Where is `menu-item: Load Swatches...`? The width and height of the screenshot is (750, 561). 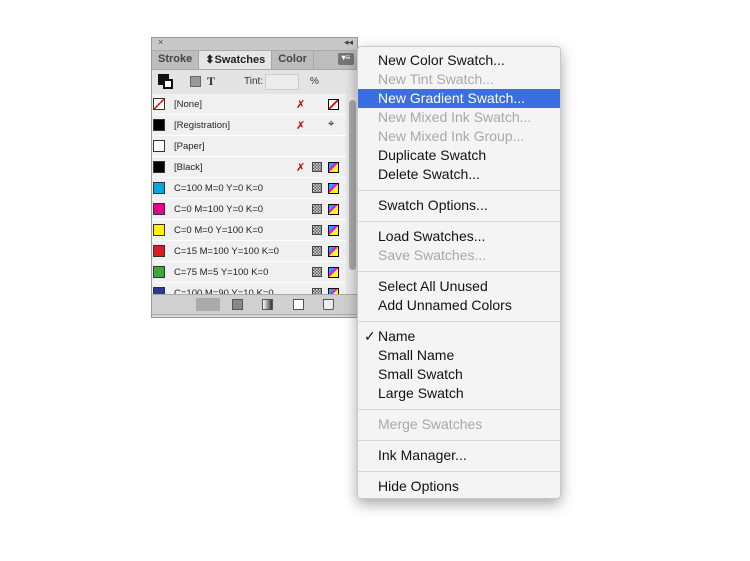 menu-item: Load Swatches... is located at coordinates (459, 236).